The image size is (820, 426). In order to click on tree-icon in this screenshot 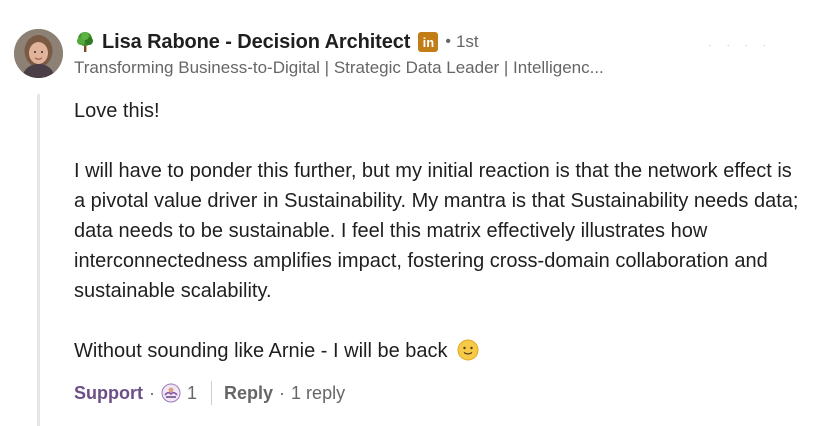, I will do `click(85, 42)`.